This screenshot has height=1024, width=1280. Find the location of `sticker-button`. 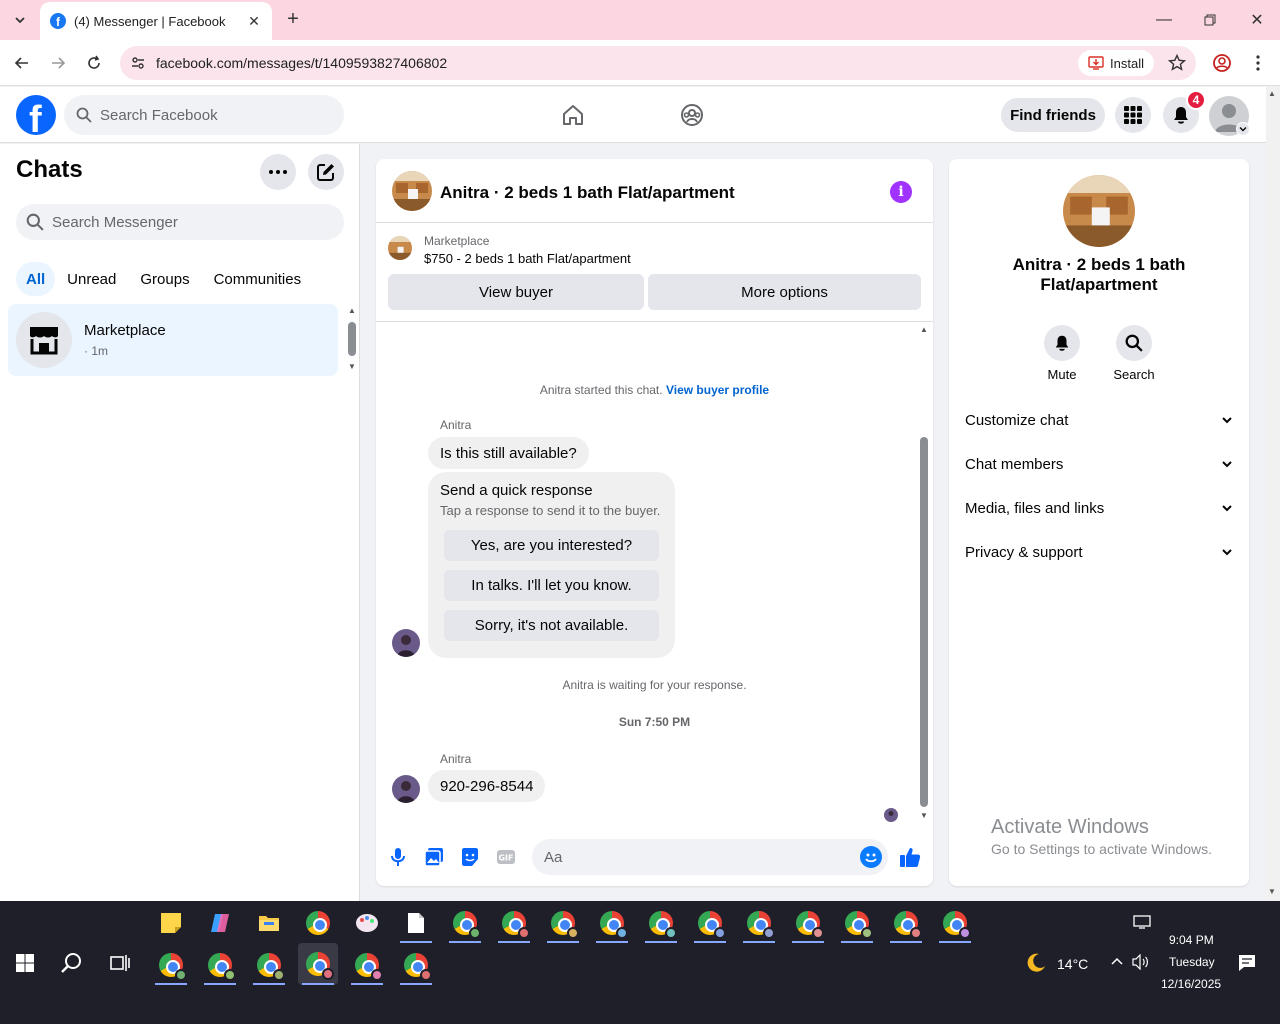

sticker-button is located at coordinates (470, 857).